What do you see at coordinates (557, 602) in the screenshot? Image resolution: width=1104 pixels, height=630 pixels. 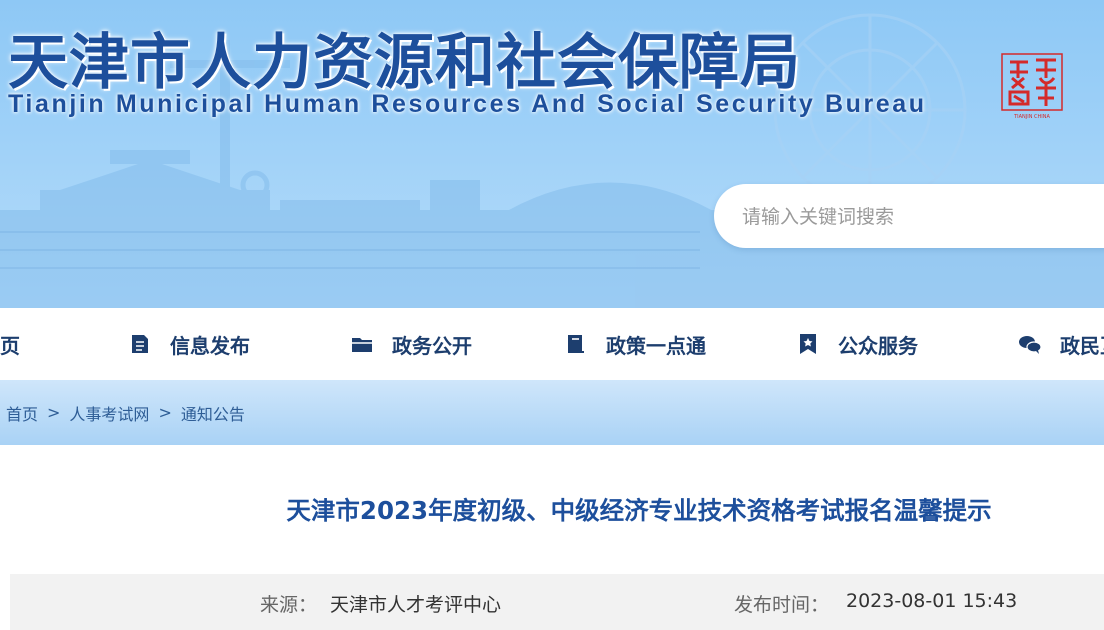 I see `article-meta: 来源： 天津市人才考评中心 发布时间： 2023-08-01 15:43` at bounding box center [557, 602].